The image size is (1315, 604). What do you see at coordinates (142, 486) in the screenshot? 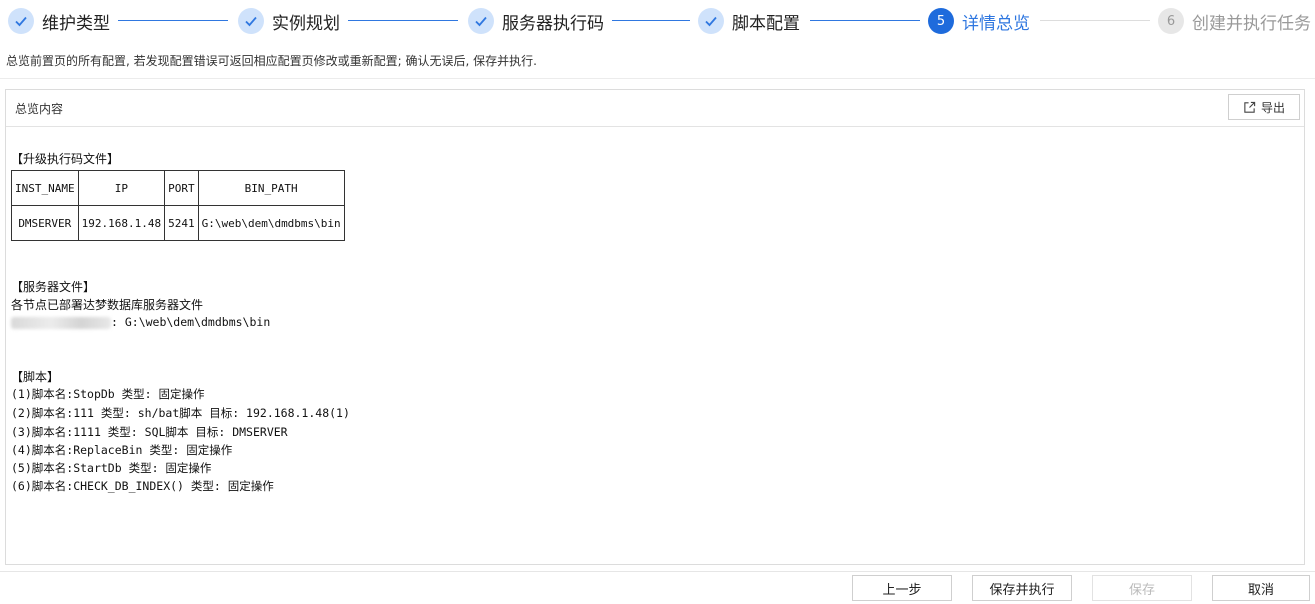
I see `script-item: (6)脚本名:CHECK_DB_INDEX() 类型: 固定操作` at bounding box center [142, 486].